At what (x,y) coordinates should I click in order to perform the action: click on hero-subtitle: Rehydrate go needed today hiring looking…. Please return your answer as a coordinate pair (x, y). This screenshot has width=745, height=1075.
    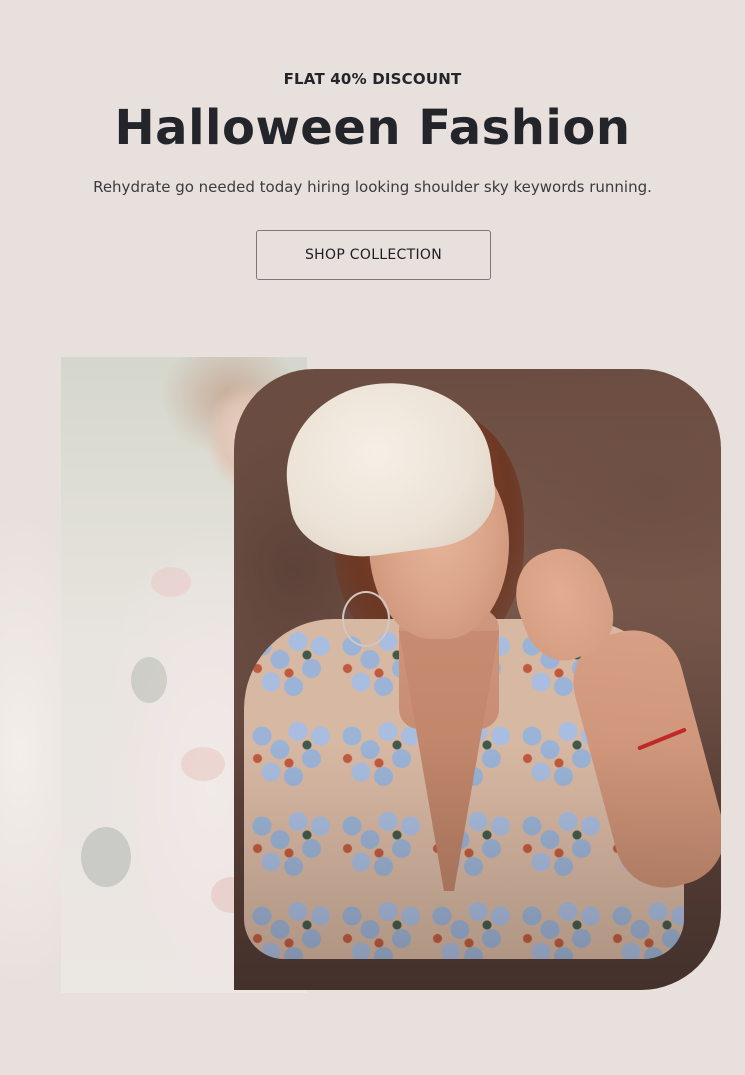
    Looking at the image, I should click on (372, 187).